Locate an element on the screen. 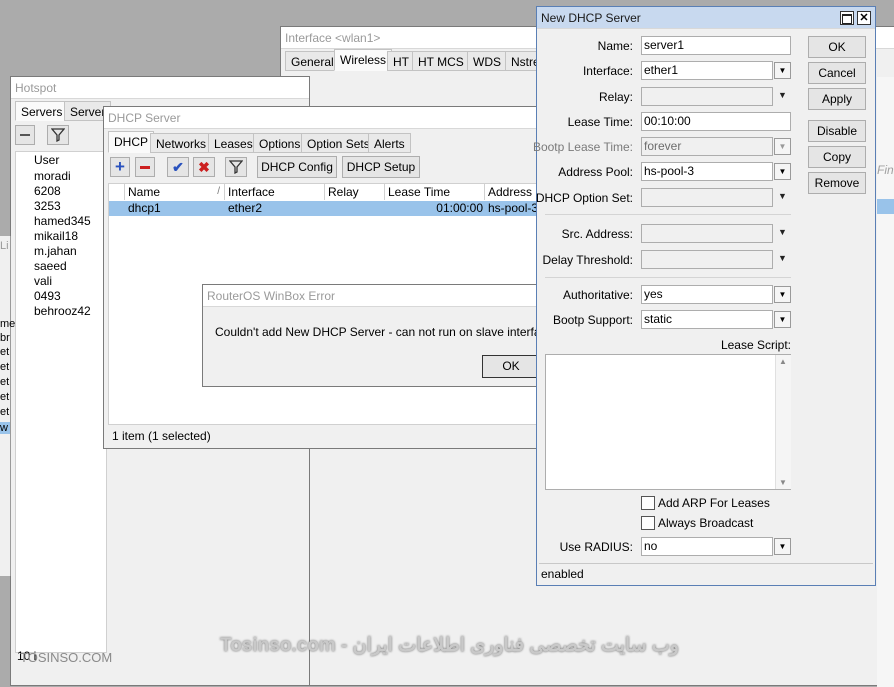 The image size is (894, 687). authoritative-label: Authoritative: is located at coordinates (597, 295).